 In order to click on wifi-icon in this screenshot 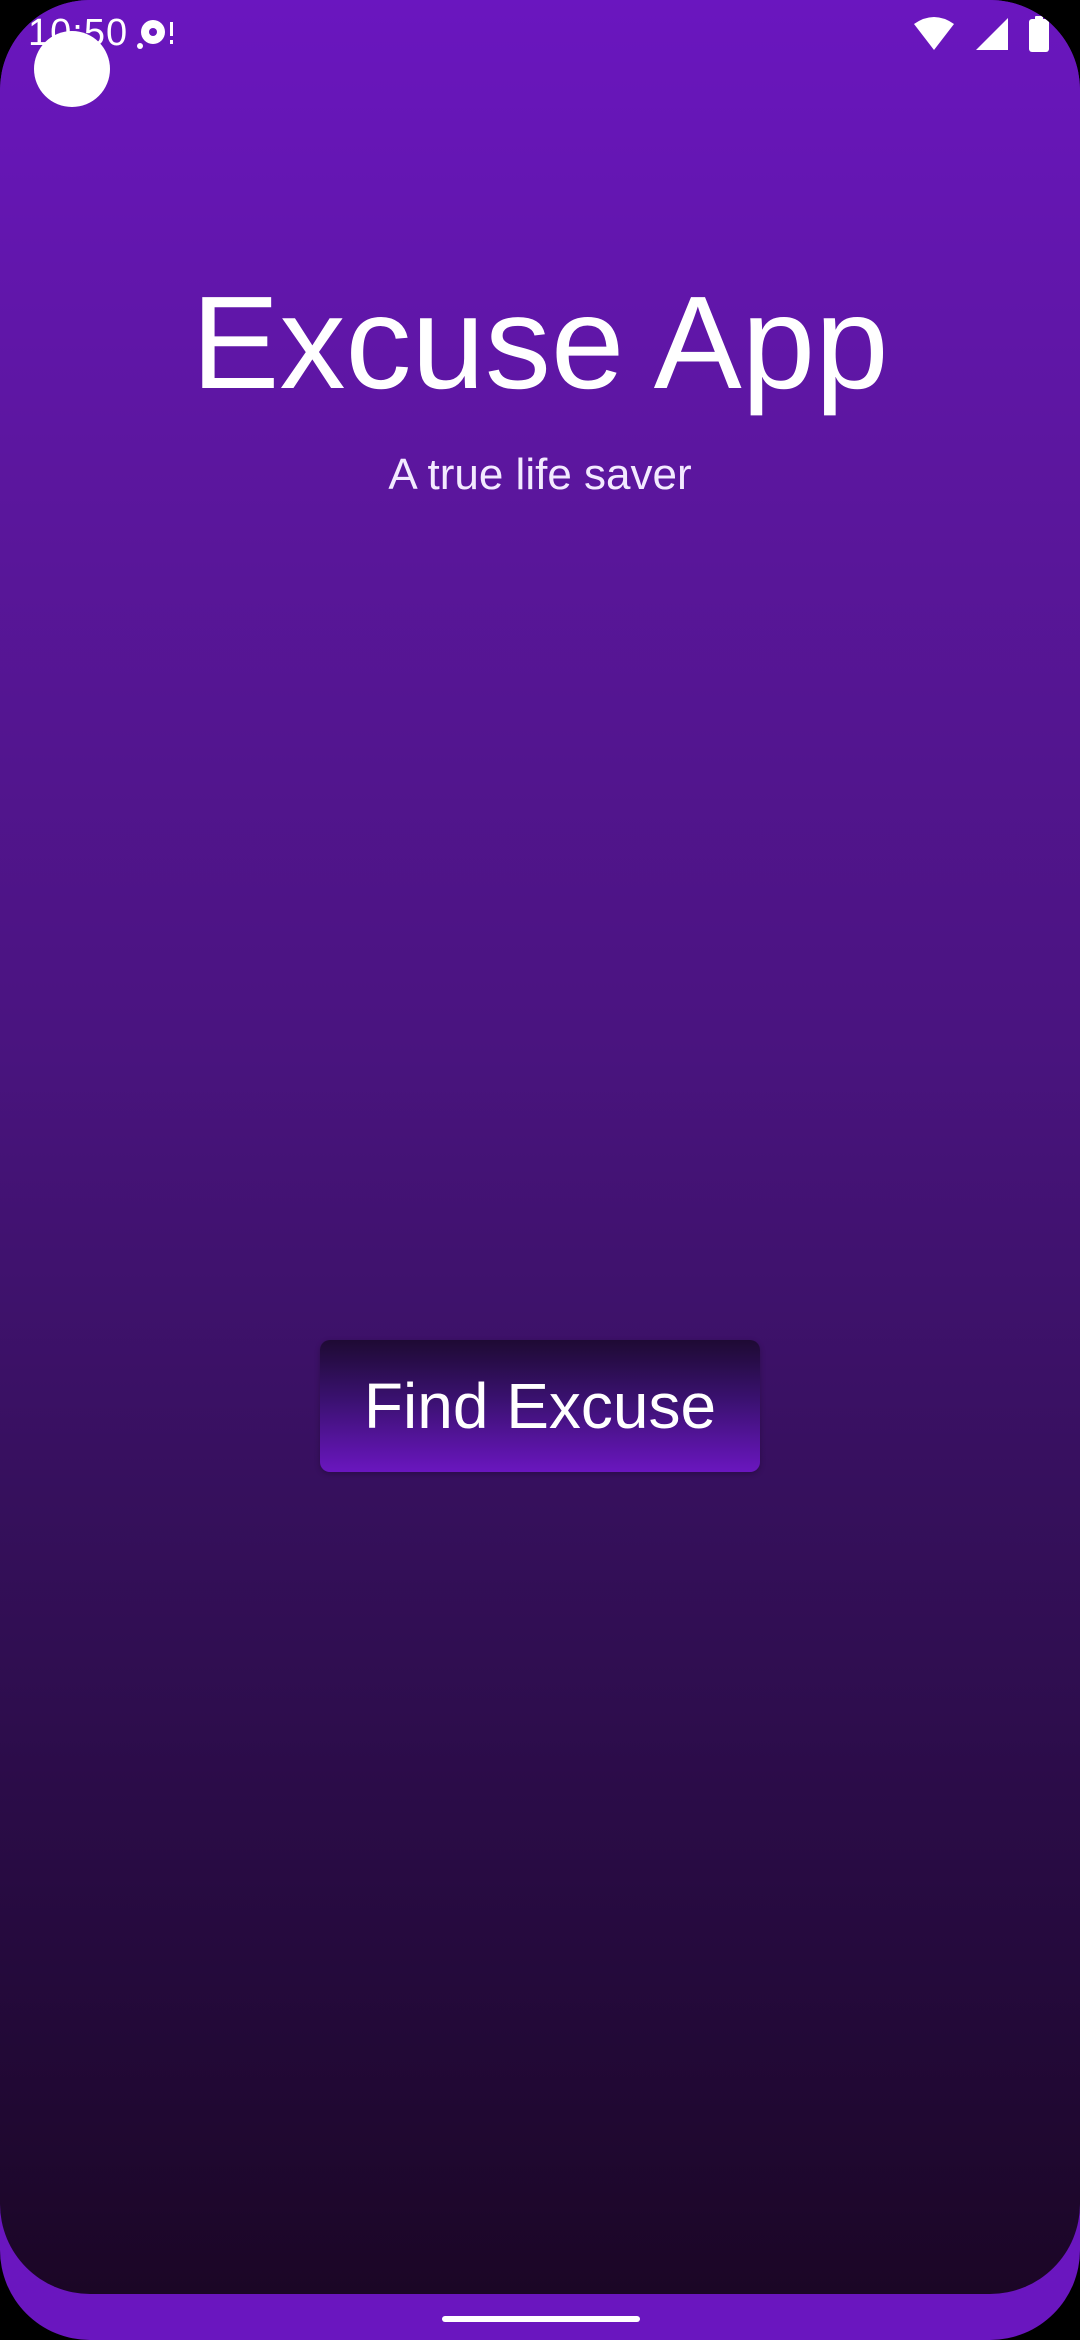, I will do `click(934, 33)`.